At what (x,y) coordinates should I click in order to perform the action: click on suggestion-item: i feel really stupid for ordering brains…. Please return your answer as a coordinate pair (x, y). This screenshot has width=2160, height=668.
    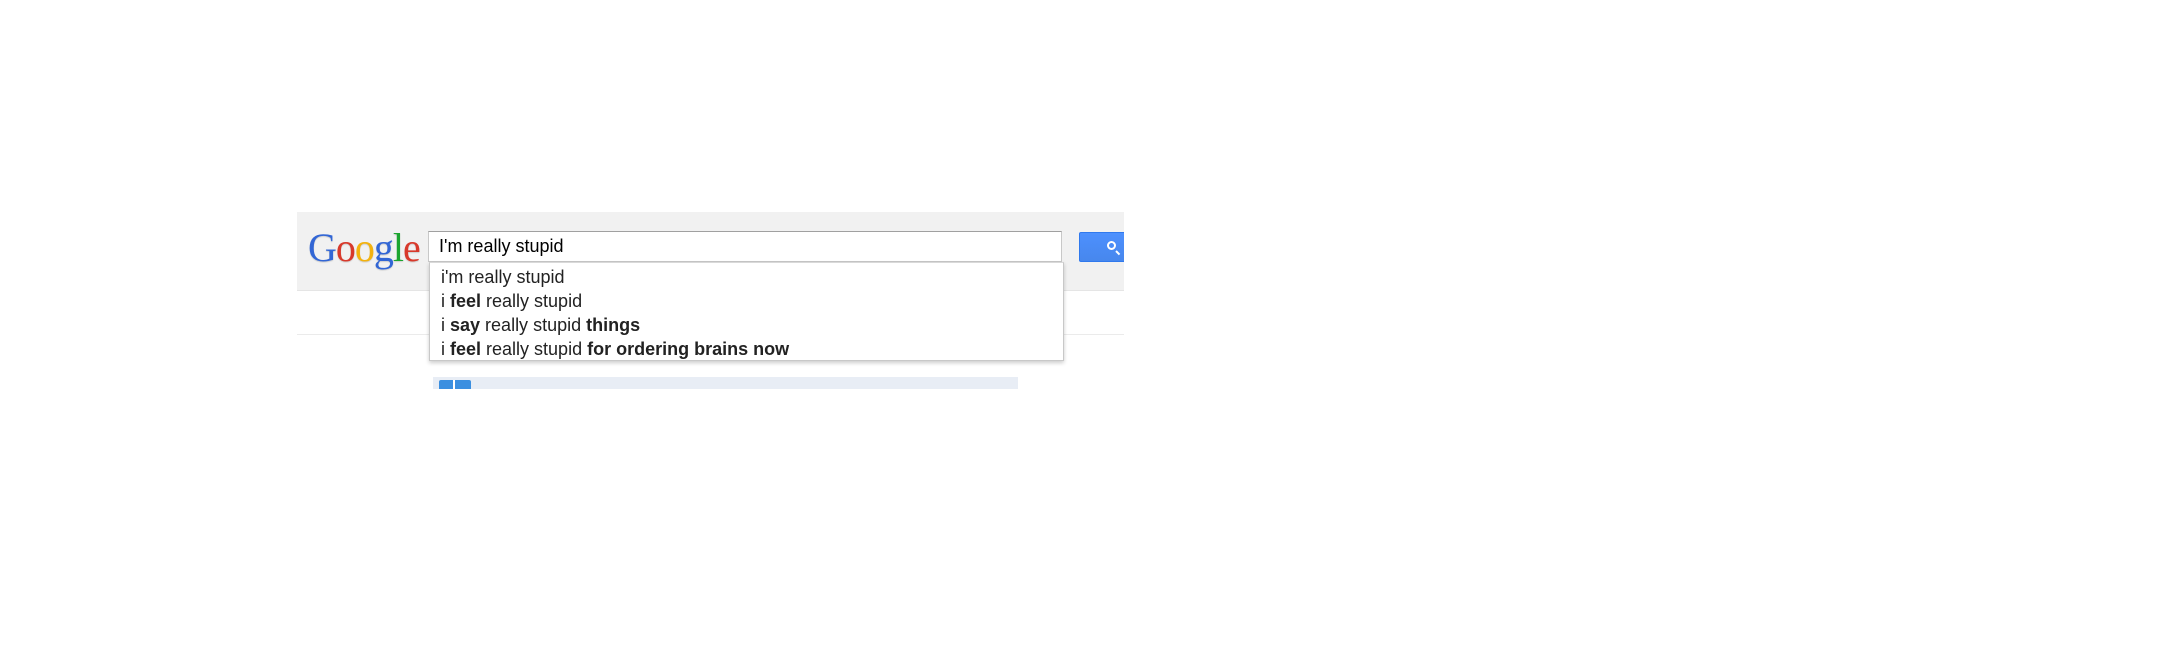
    Looking at the image, I should click on (746, 349).